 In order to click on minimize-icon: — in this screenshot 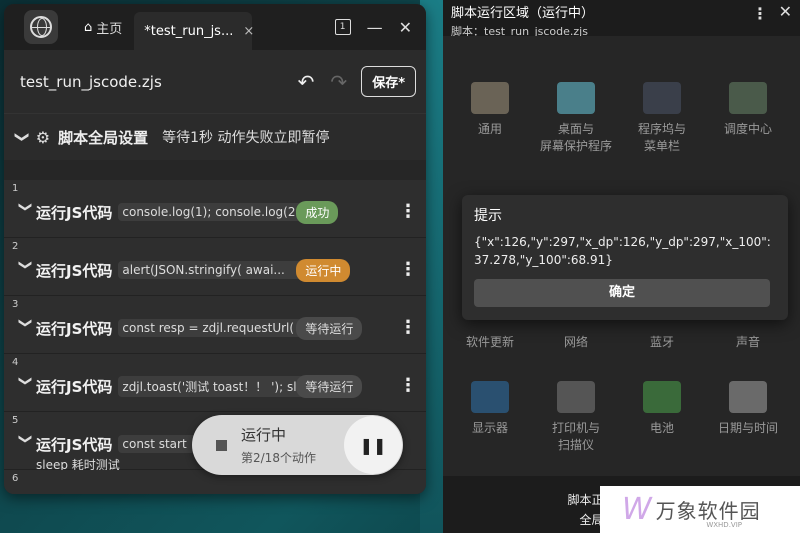, I will do `click(375, 27)`.